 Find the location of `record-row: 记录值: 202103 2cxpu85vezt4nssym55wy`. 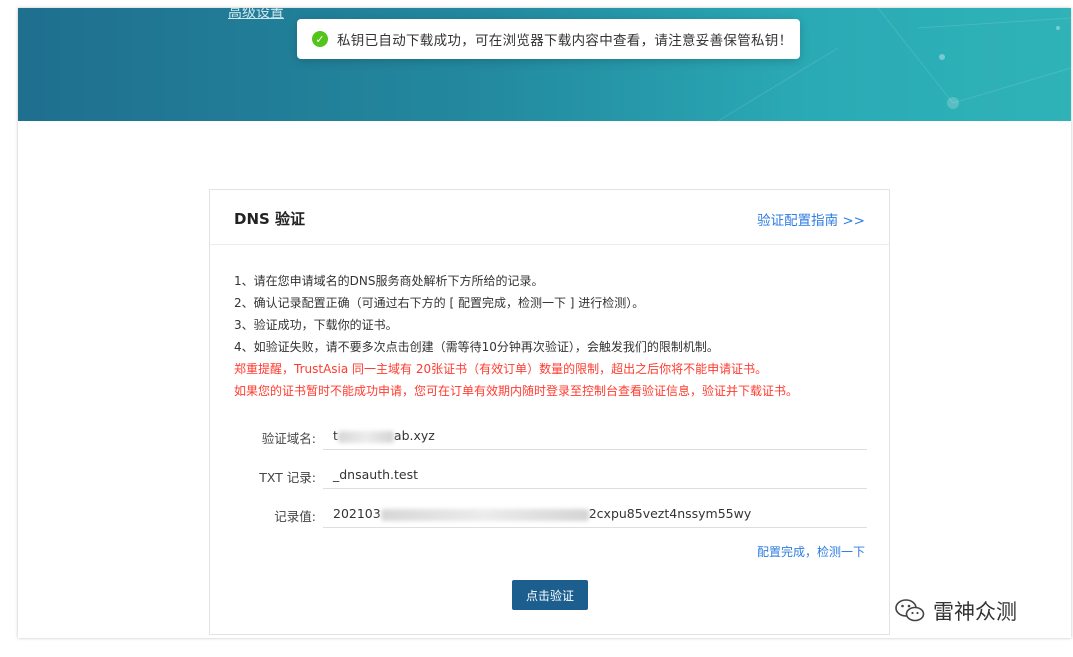

record-row: 记录值: 202103 2cxpu85vezt4nssym55wy is located at coordinates (550, 514).